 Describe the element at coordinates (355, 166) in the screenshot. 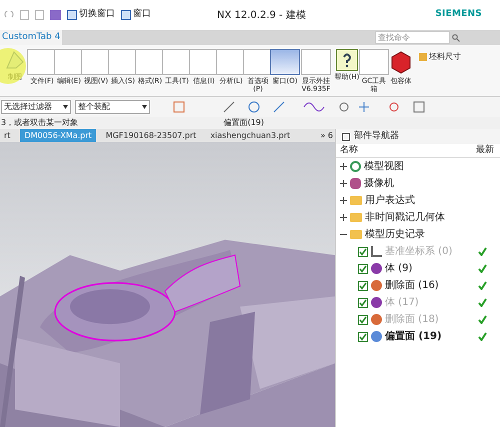

I see `views-icon` at that location.